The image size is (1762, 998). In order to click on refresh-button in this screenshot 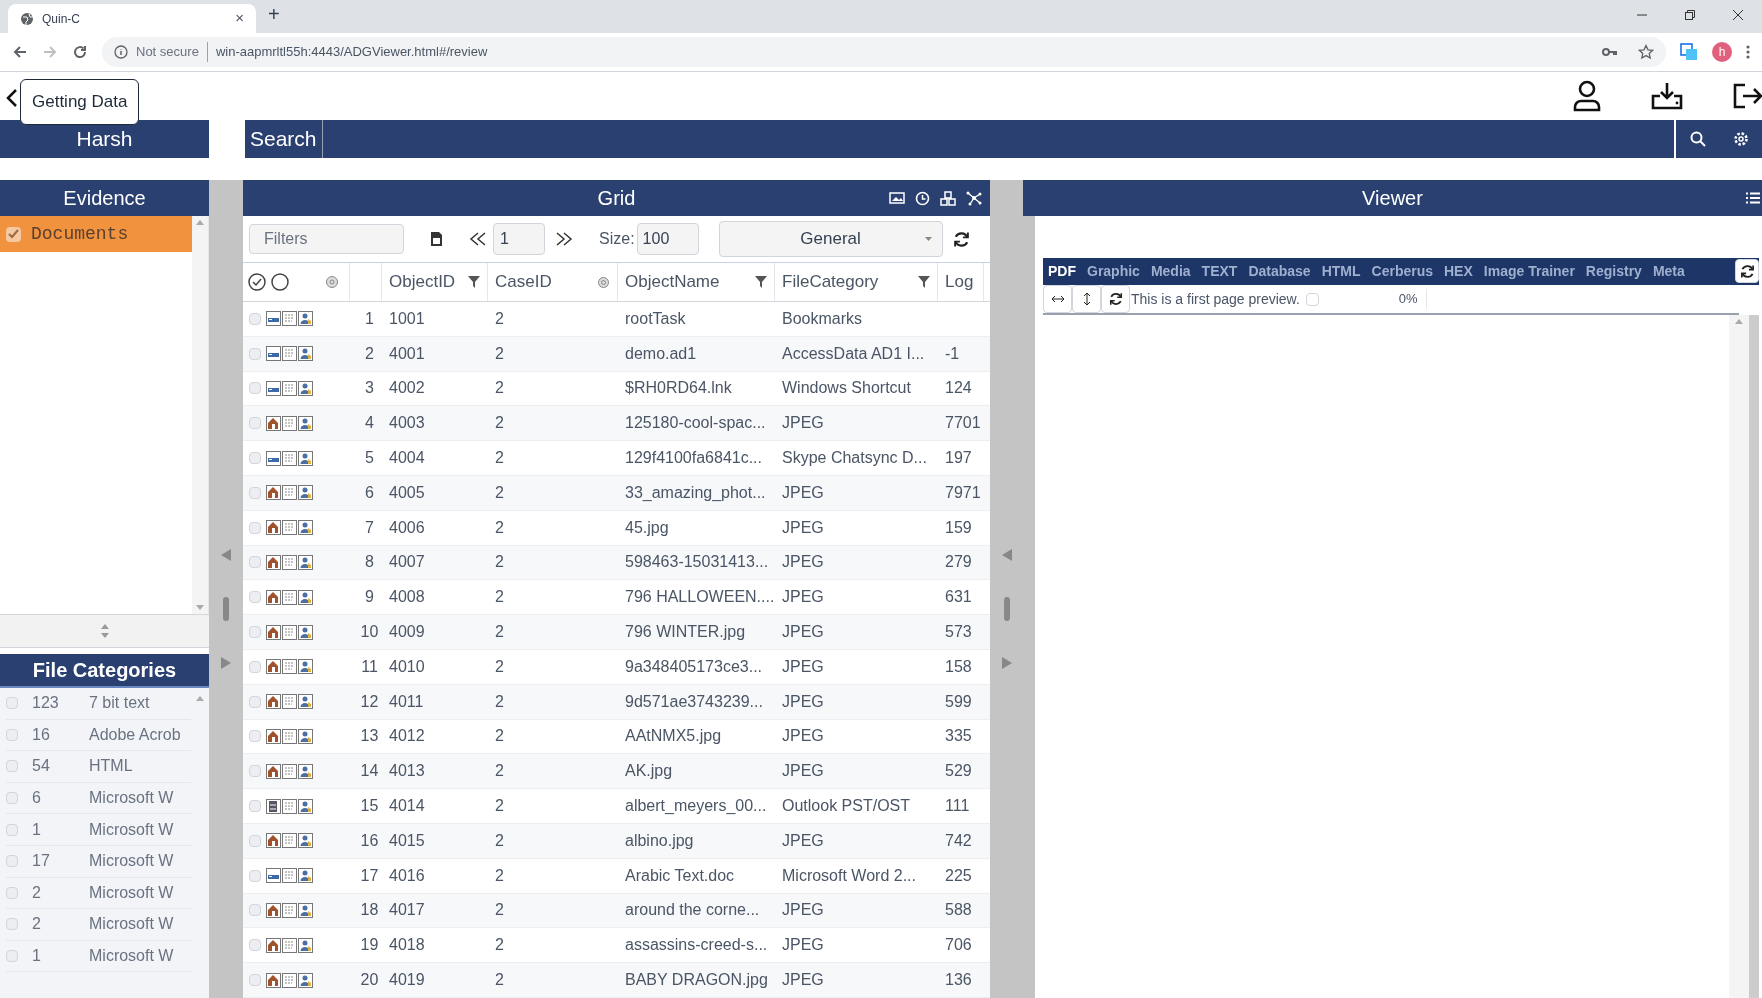, I will do `click(1747, 271)`.